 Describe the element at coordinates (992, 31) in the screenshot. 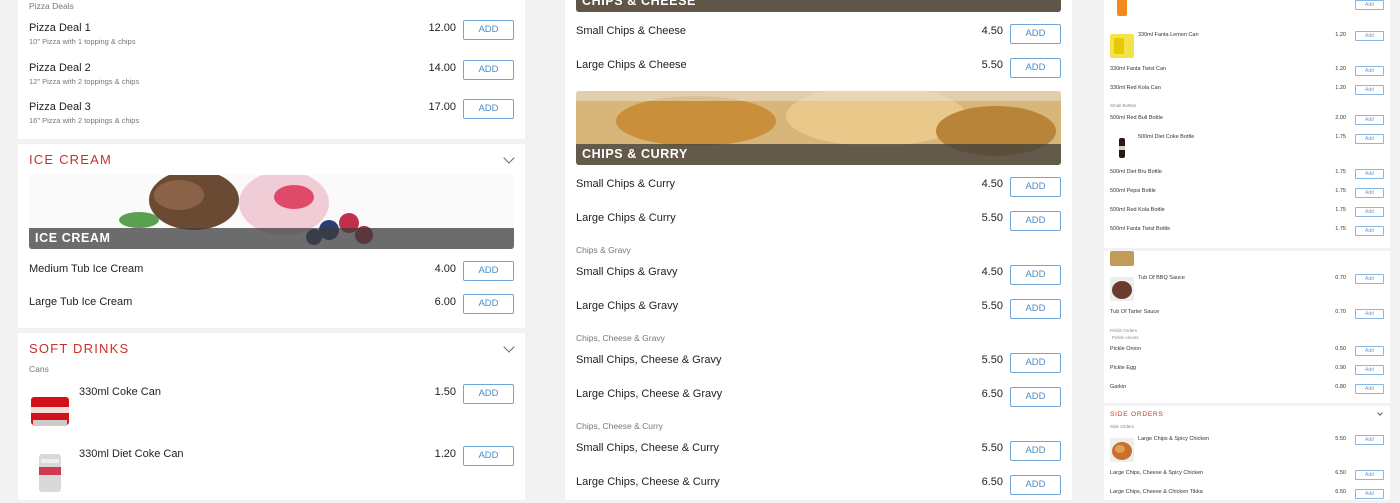

I see `item-price: 4.50` at that location.